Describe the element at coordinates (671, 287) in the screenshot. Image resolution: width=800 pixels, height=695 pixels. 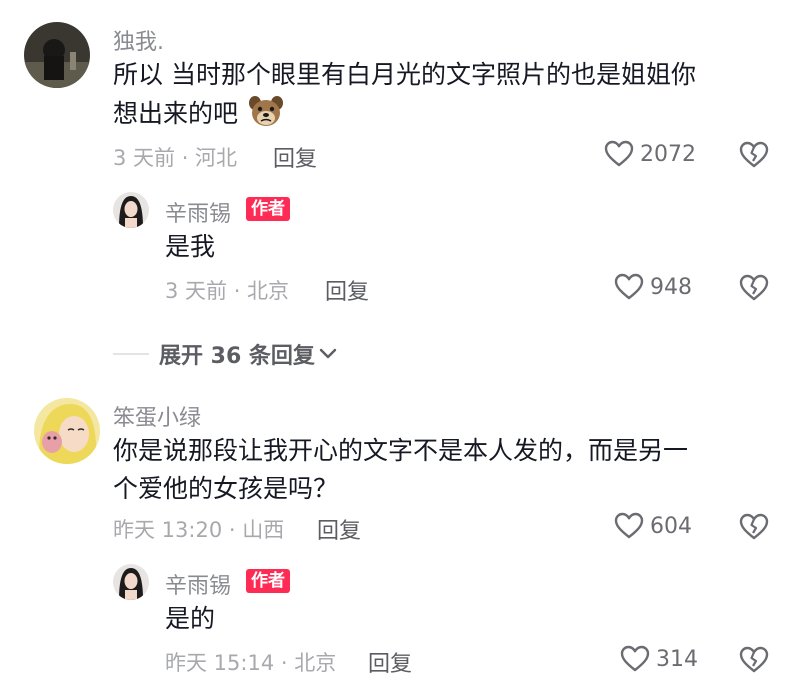
I see `like-count: 948` at that location.